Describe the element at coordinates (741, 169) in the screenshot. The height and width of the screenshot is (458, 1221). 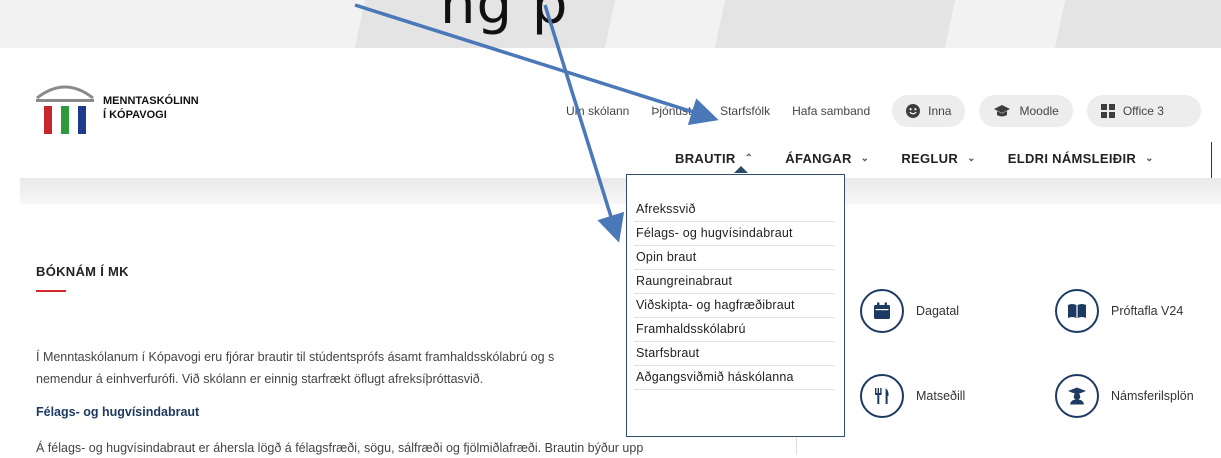
I see `dropdown-caret` at that location.